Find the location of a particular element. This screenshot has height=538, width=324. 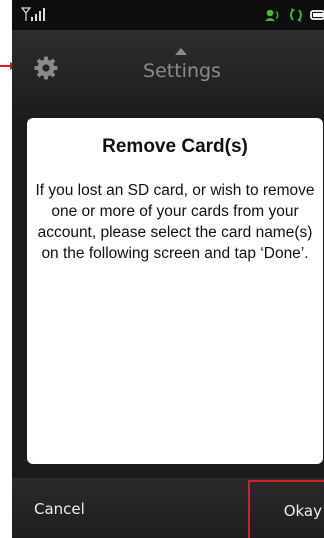

bottom-action-bar: Cancel Okay is located at coordinates (168, 508).